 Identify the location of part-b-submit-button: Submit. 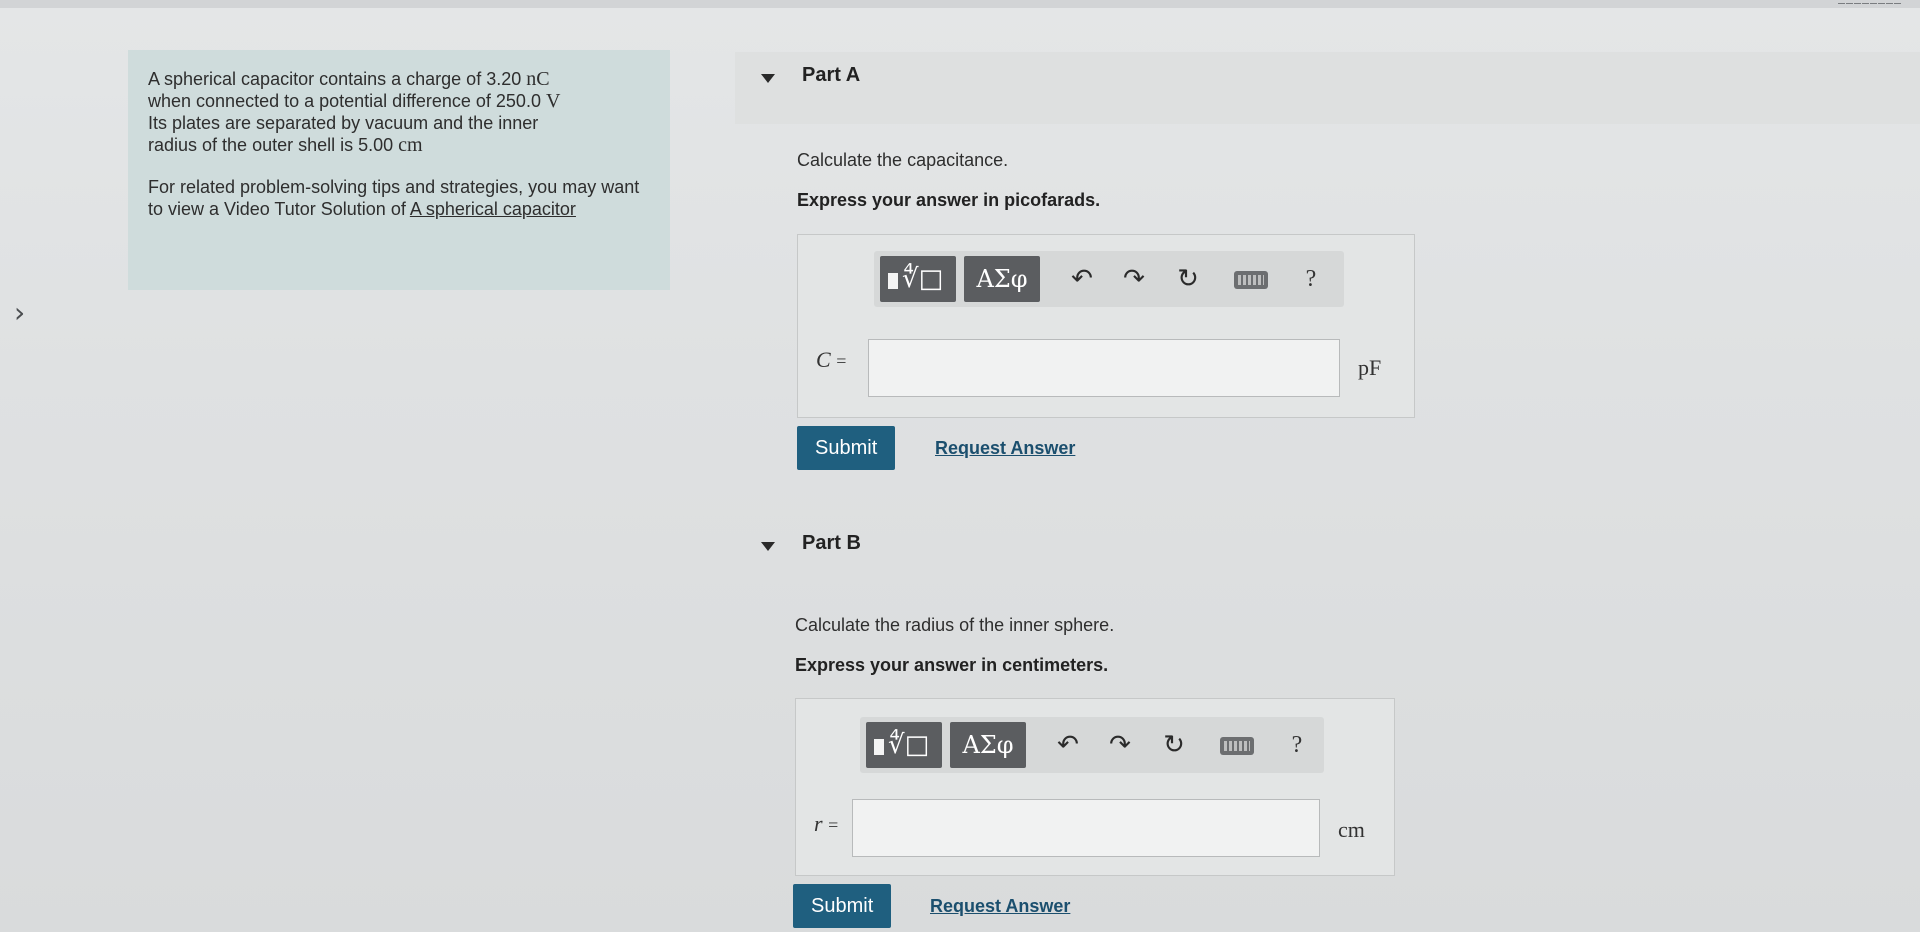
(842, 906).